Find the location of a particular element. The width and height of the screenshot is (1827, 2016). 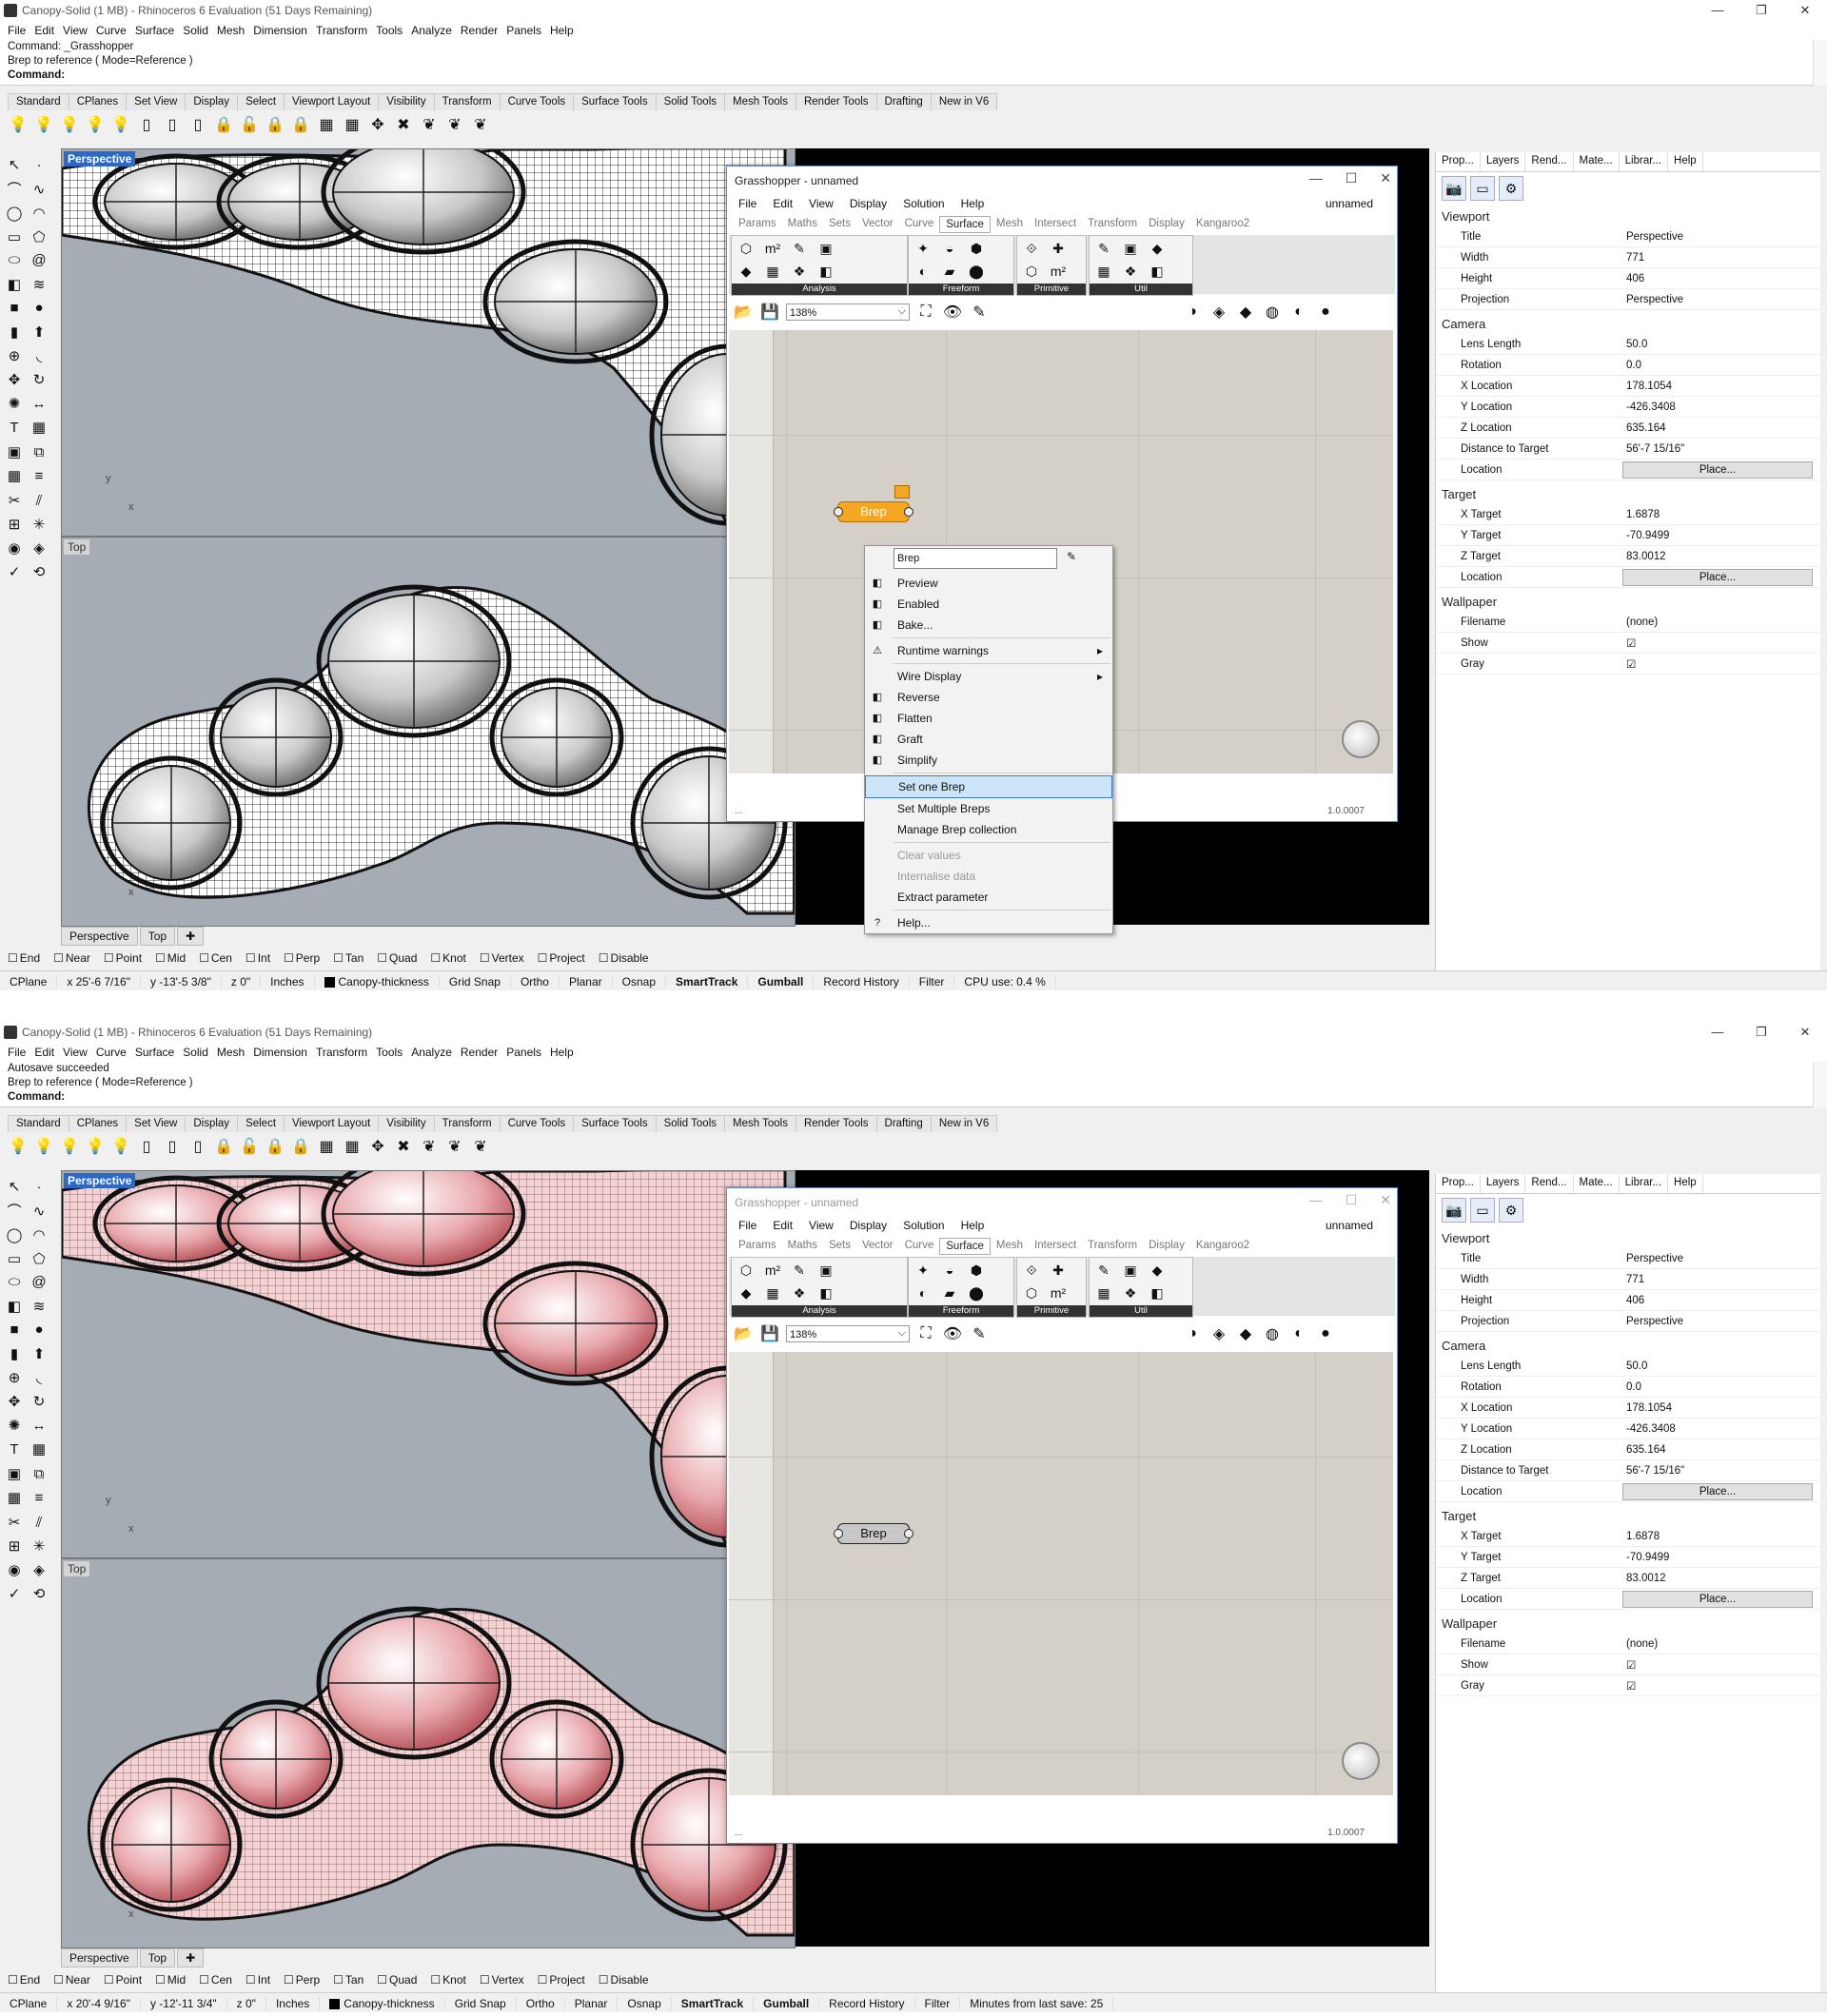

component-icon: ✎ is located at coordinates (799, 248).